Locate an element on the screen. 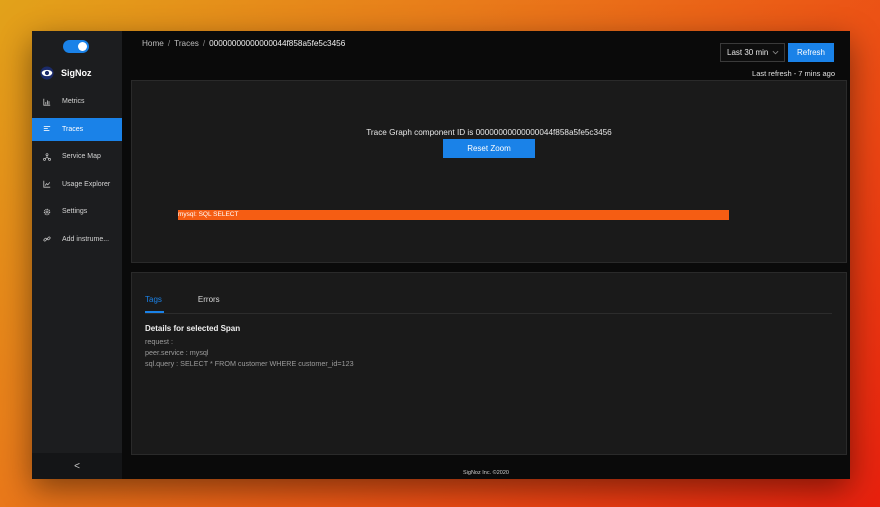 The width and height of the screenshot is (880, 507). sidebar-item-label: Service Map is located at coordinates (81, 156).